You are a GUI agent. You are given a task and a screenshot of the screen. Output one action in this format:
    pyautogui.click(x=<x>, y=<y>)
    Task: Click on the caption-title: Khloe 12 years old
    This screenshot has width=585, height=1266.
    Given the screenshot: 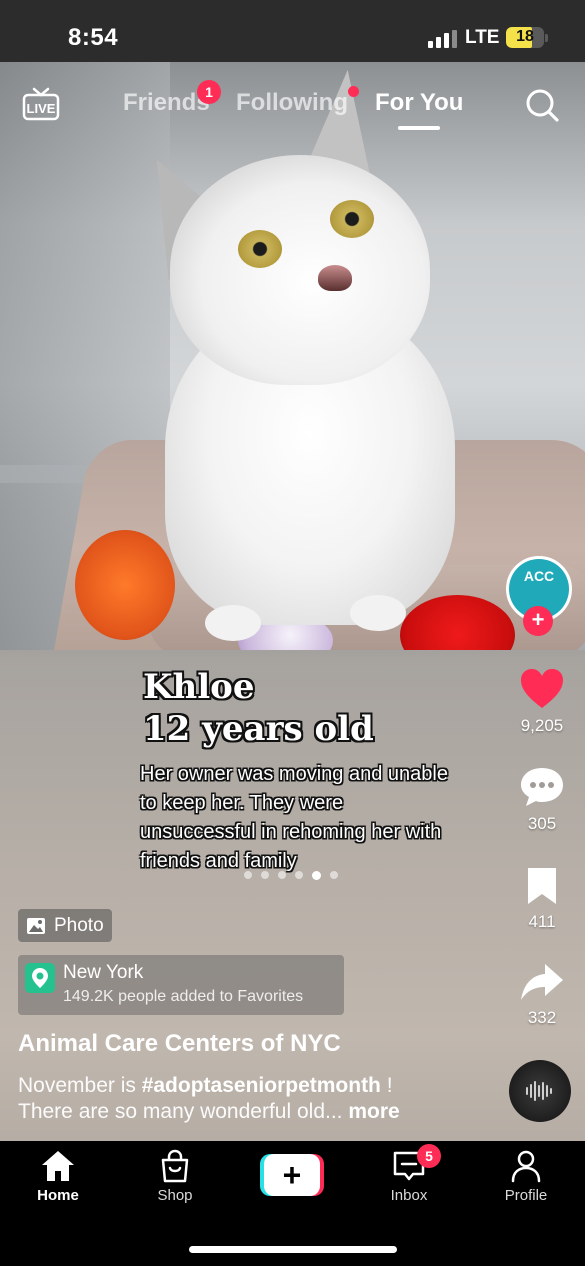 What is the action you would take?
    pyautogui.click(x=258, y=708)
    